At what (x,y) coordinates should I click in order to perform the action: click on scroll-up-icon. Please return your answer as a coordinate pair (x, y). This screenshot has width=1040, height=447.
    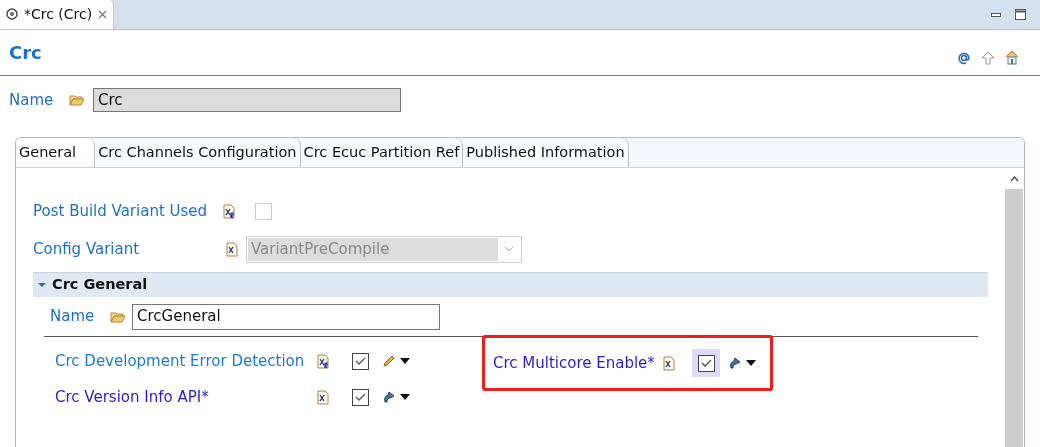
    Looking at the image, I should click on (1014, 179).